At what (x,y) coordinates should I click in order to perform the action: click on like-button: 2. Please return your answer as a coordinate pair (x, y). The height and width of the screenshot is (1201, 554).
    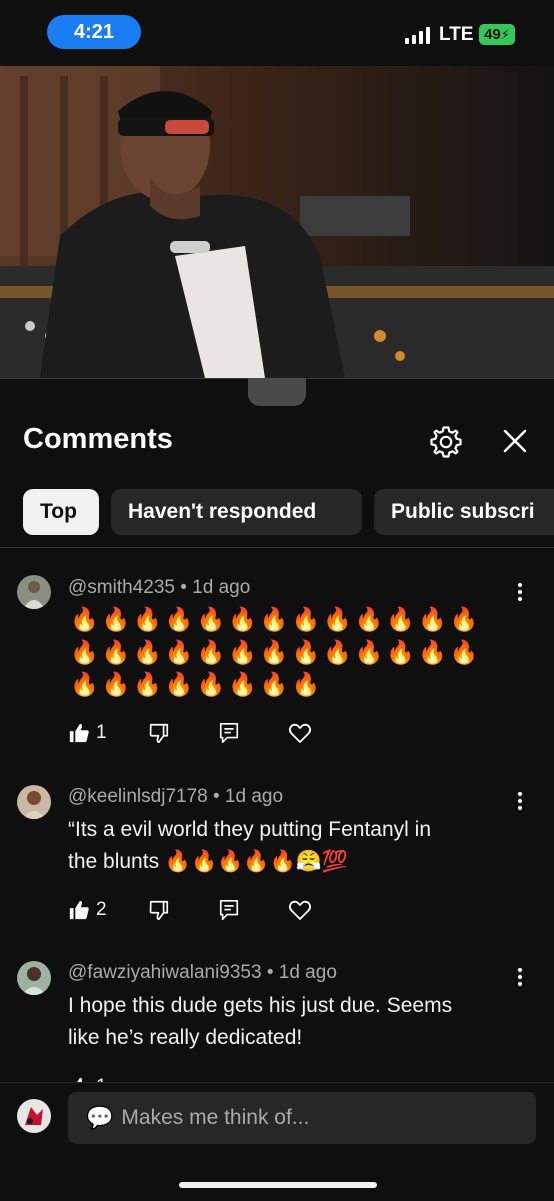
    Looking at the image, I should click on (87, 910).